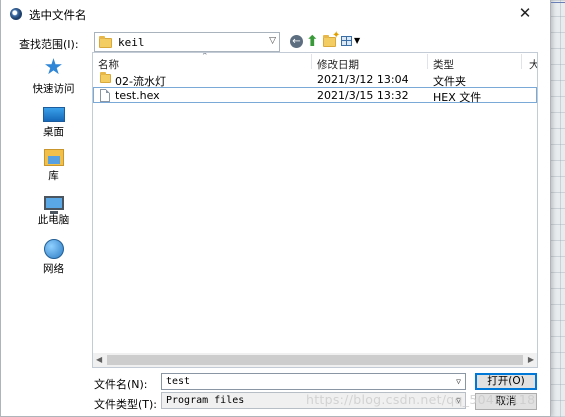 The image size is (565, 417). What do you see at coordinates (315, 79) in the screenshot?
I see `list-item: 02-流水灯 2021/3/12 13:04 文件夹` at bounding box center [315, 79].